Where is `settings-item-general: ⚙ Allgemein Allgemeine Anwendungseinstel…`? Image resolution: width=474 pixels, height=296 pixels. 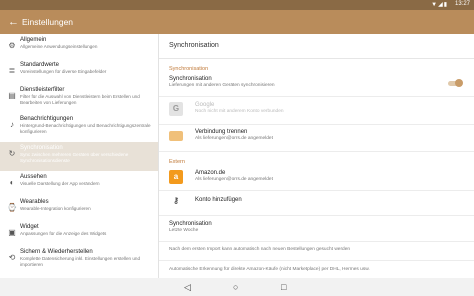
settings-item-general: ⚙ Allgemein Allgemeine Anwendungseinstel… is located at coordinates (79, 46).